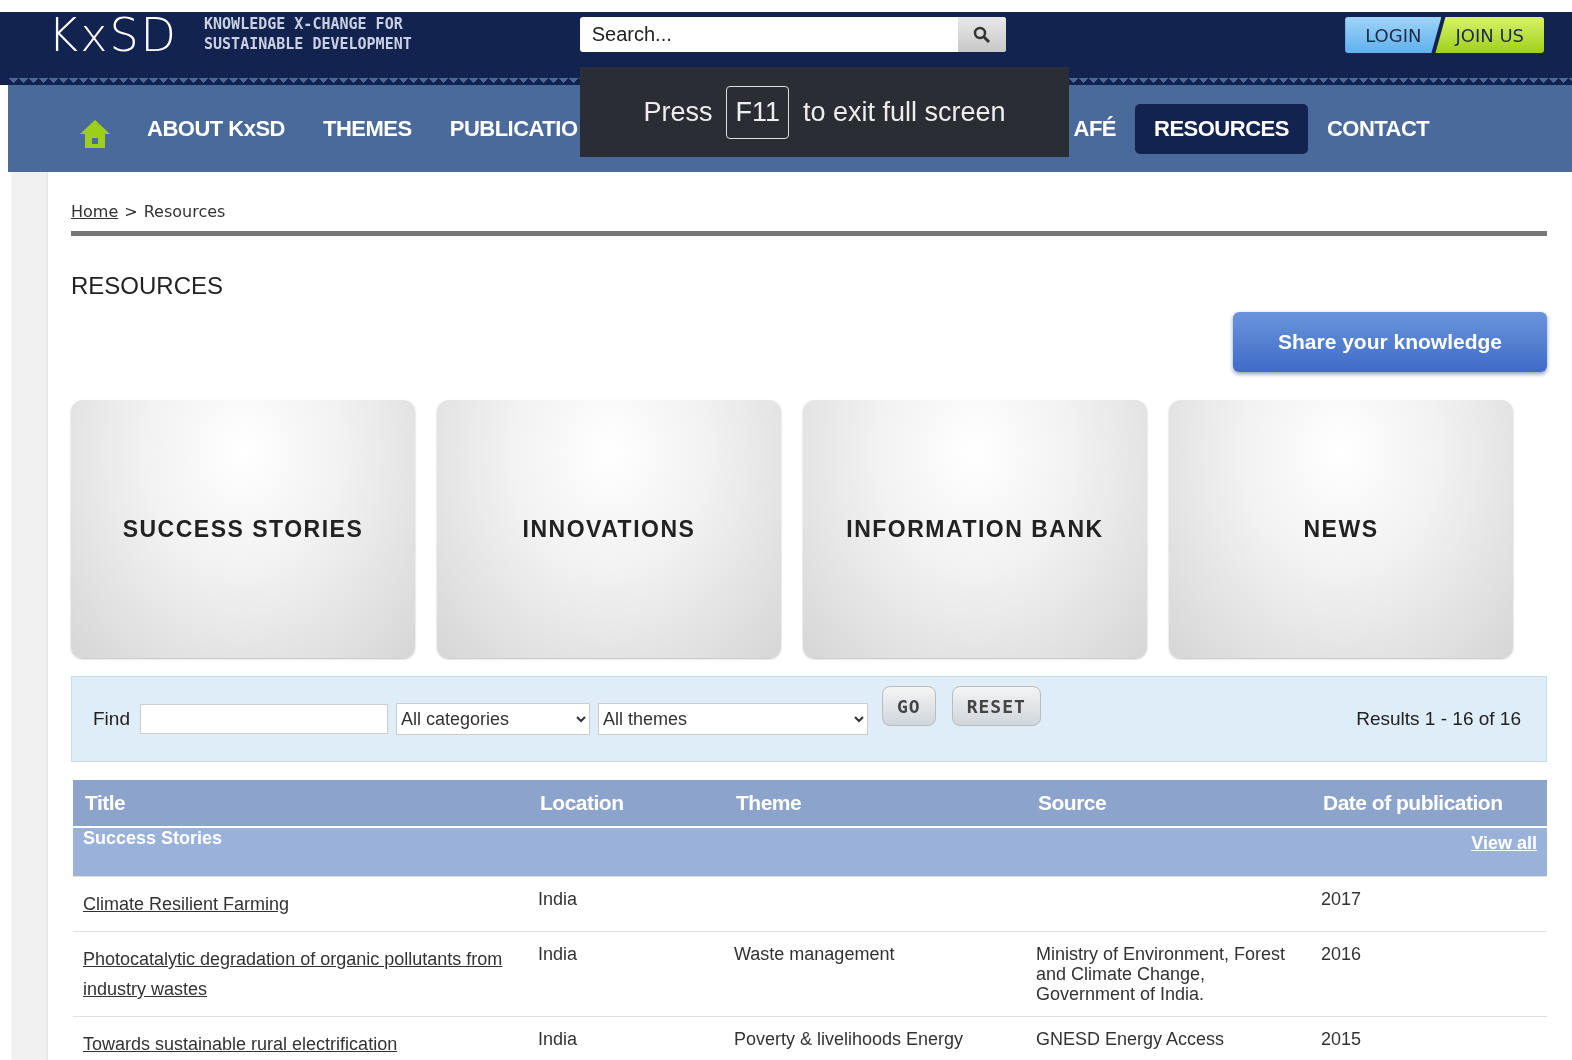 The width and height of the screenshot is (1572, 1060). Describe the element at coordinates (1221, 128) in the screenshot. I see `nav-link: RESOURCES` at that location.